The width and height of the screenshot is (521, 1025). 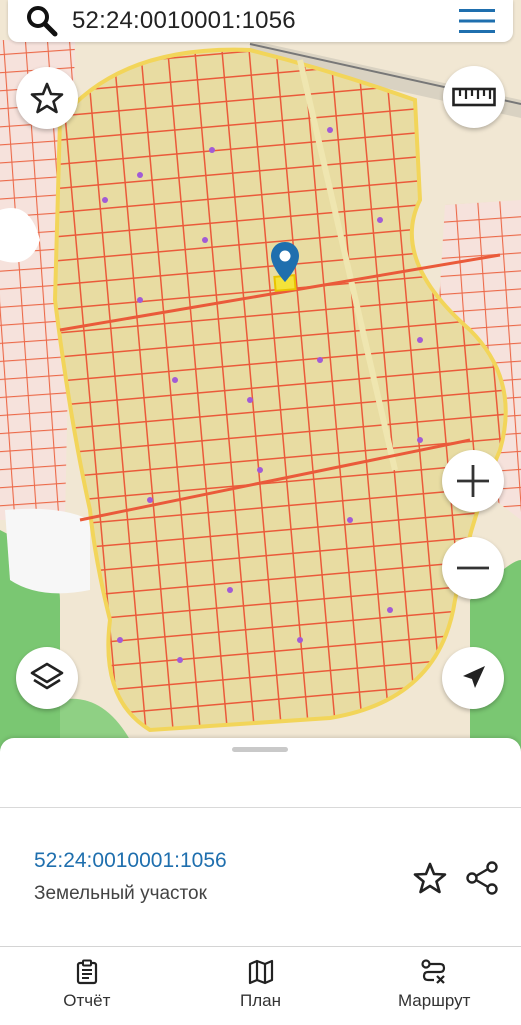 I want to click on zoom-out-button, so click(x=473, y=568).